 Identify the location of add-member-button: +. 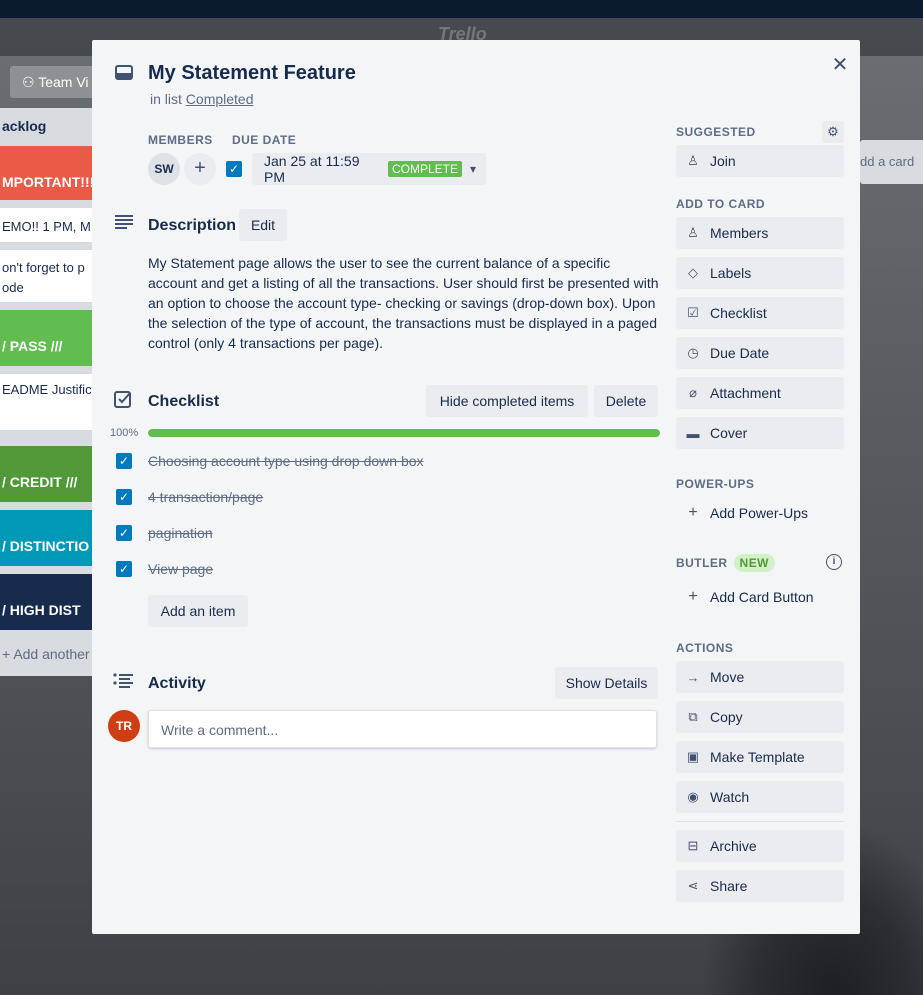
(200, 169).